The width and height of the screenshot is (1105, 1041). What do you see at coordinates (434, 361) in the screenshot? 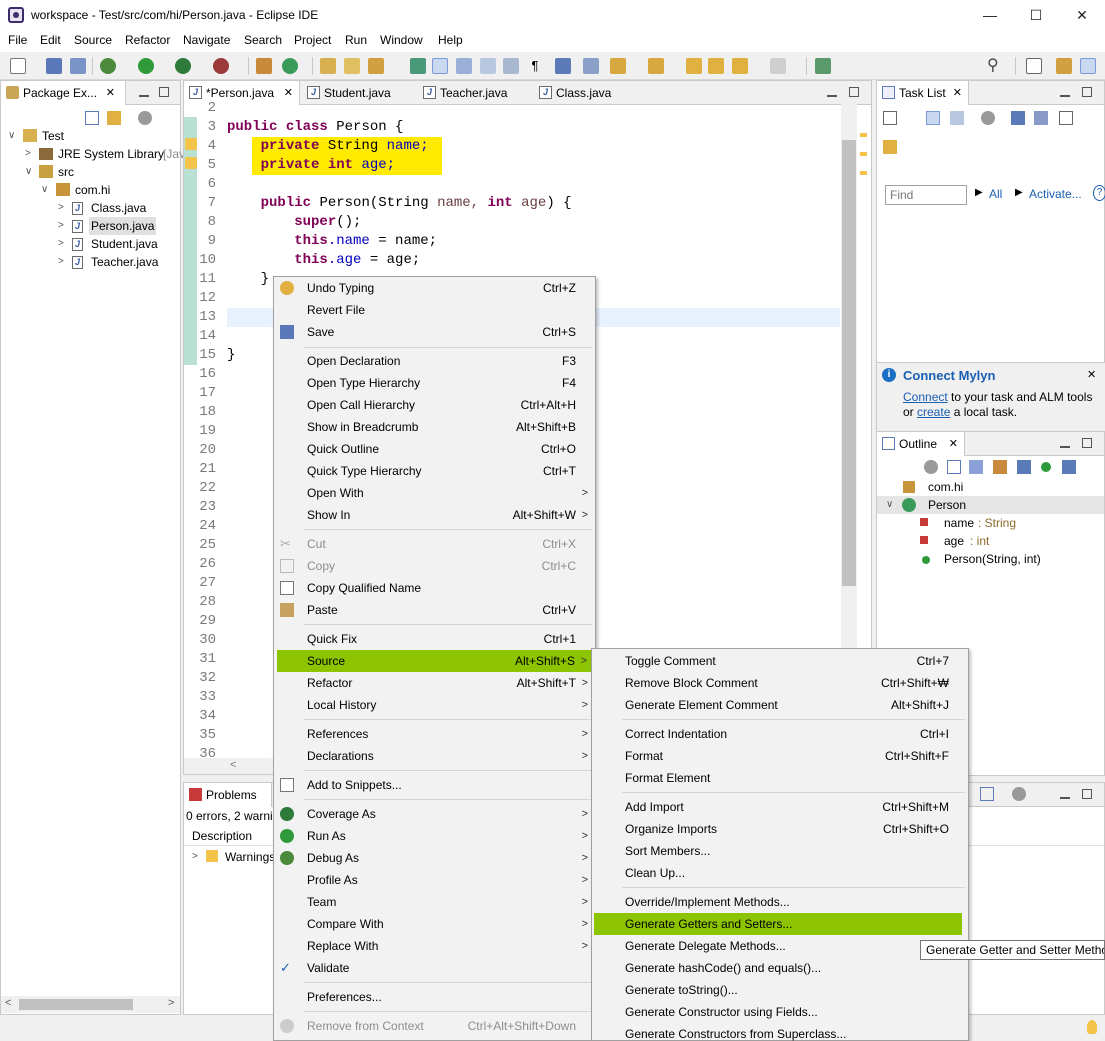
I see `menu-item-open-declaration: Open Declaration F3` at bounding box center [434, 361].